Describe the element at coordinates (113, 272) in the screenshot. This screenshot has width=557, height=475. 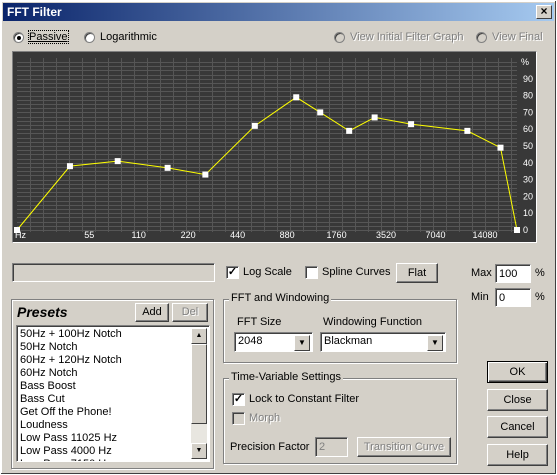
I see `status-field` at that location.